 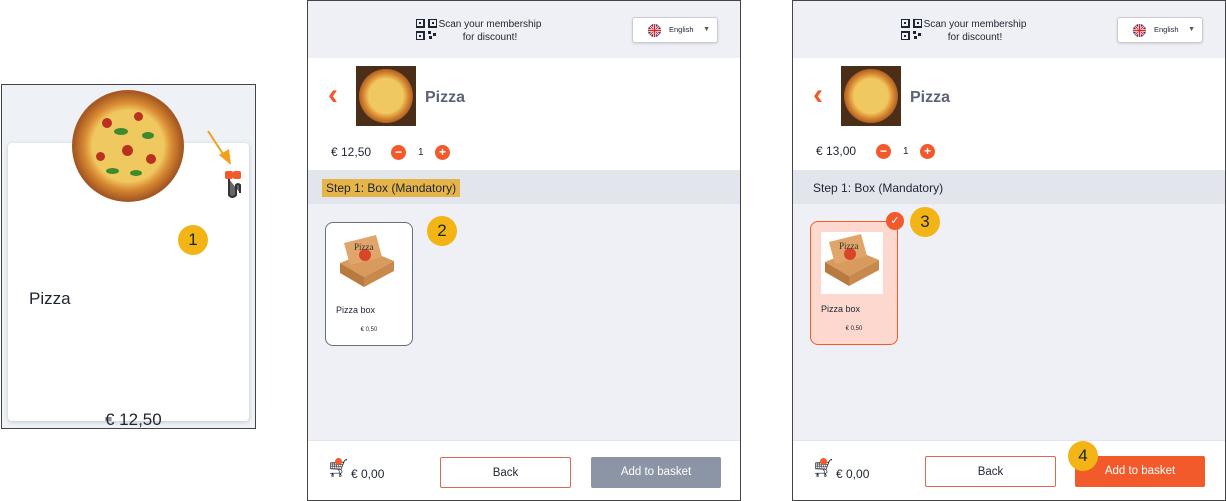 I want to click on pizza-image, so click(x=128, y=146).